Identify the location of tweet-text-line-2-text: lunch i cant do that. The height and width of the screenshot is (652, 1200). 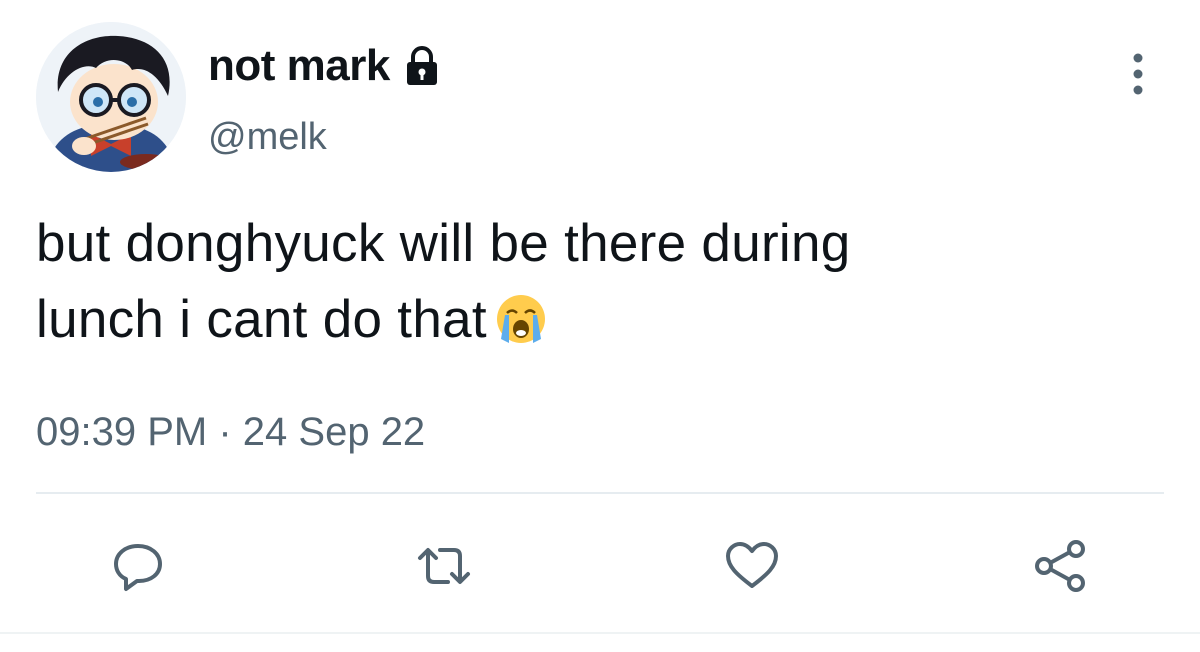
(261, 319).